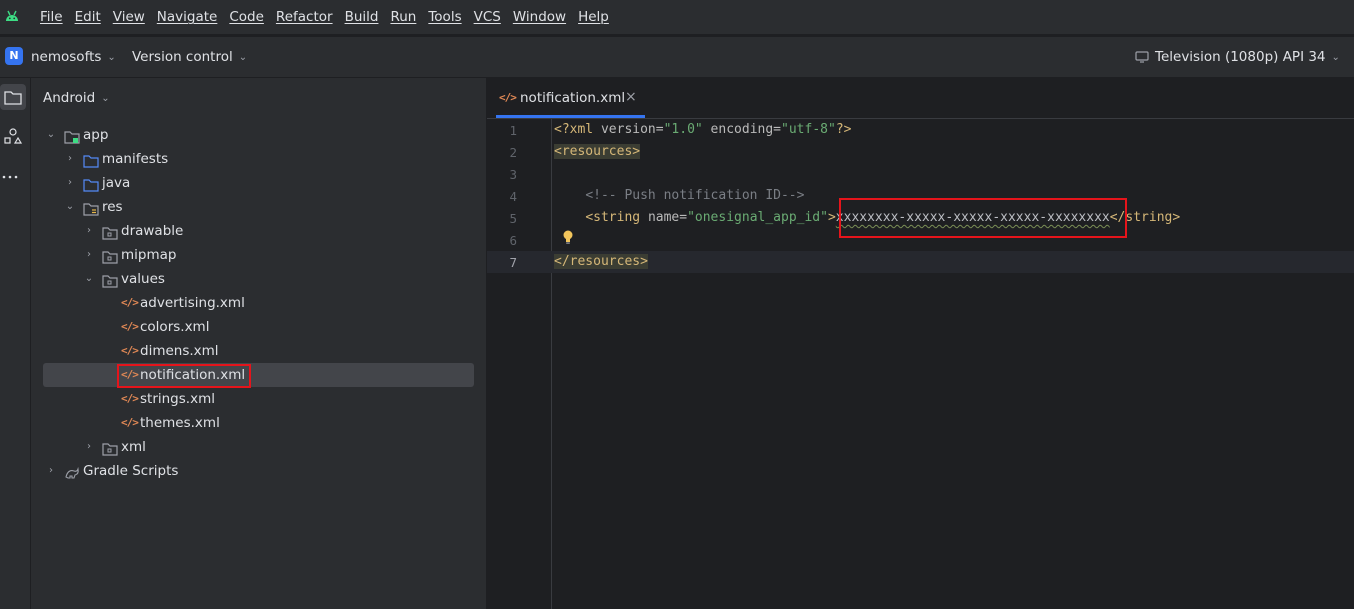 This screenshot has height=609, width=1354. What do you see at coordinates (258, 351) in the screenshot?
I see `tree-item-dimens-xml: </> dimens.xml` at bounding box center [258, 351].